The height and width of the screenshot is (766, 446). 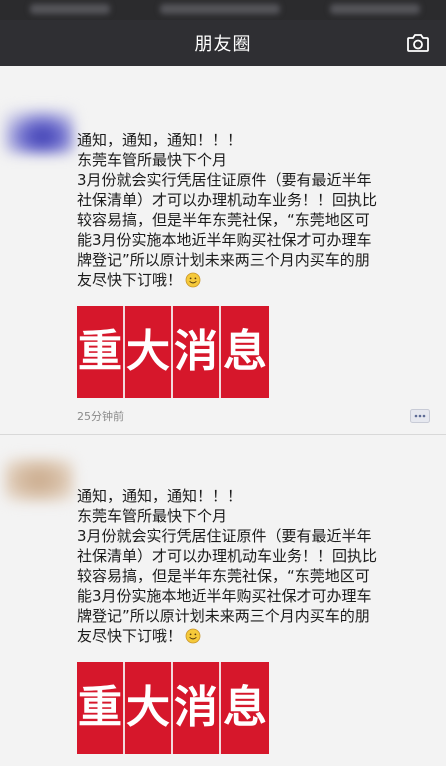 I want to click on camera-icon, so click(x=418, y=43).